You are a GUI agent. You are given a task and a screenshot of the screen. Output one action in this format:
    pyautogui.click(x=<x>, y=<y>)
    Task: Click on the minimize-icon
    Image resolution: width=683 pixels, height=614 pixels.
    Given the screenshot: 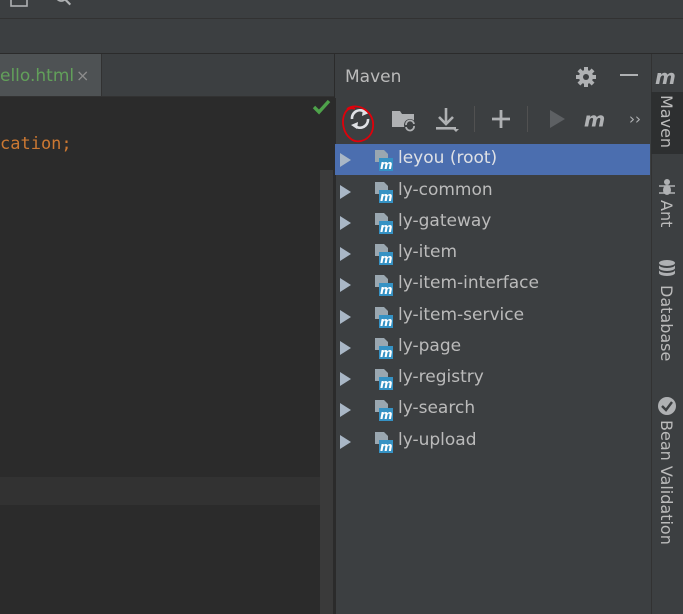 What is the action you would take?
    pyautogui.click(x=629, y=75)
    